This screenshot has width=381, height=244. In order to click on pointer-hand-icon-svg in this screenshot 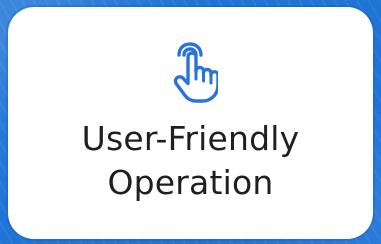, I will do `click(195, 72)`.